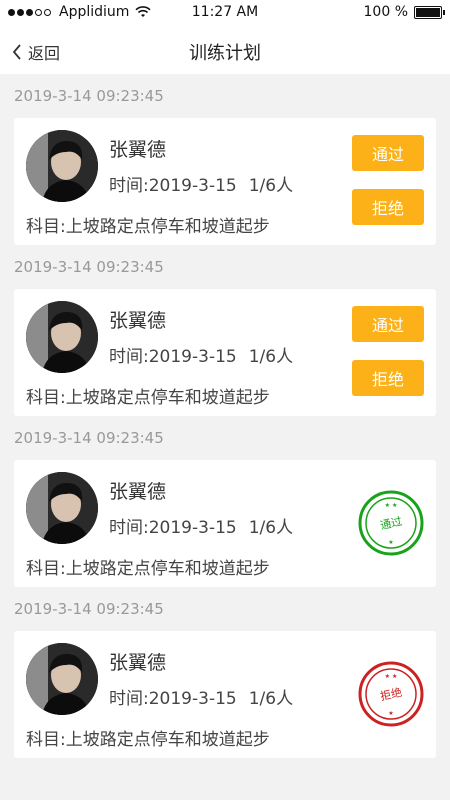  I want to click on nav-bar: 返回 训练计划, so click(225, 50).